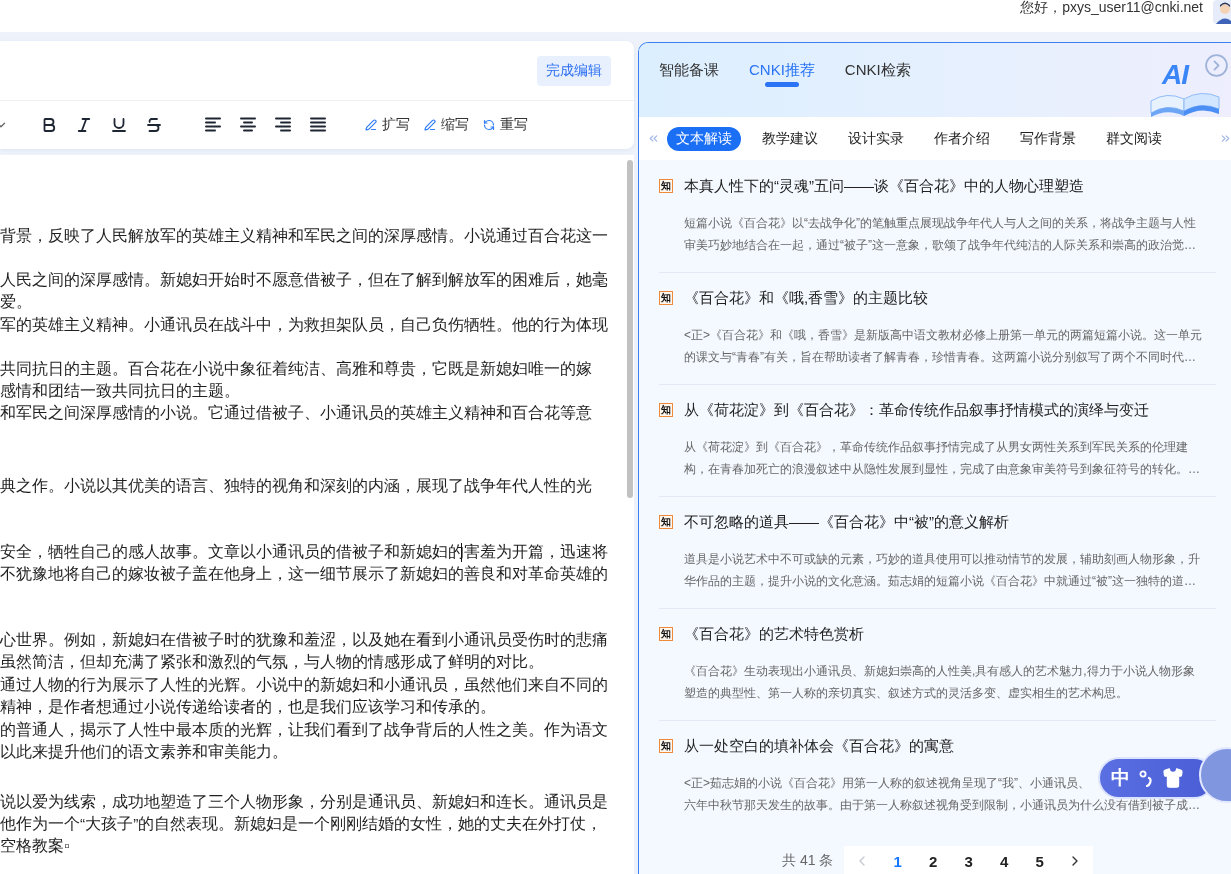 Image resolution: width=1231 pixels, height=874 pixels. What do you see at coordinates (887, 783) in the screenshot?
I see `article-summary-line: <正>茹志娟的小说《百合花》用第一人称的叙述视角呈现了“我”、小通讯员、` at bounding box center [887, 783].